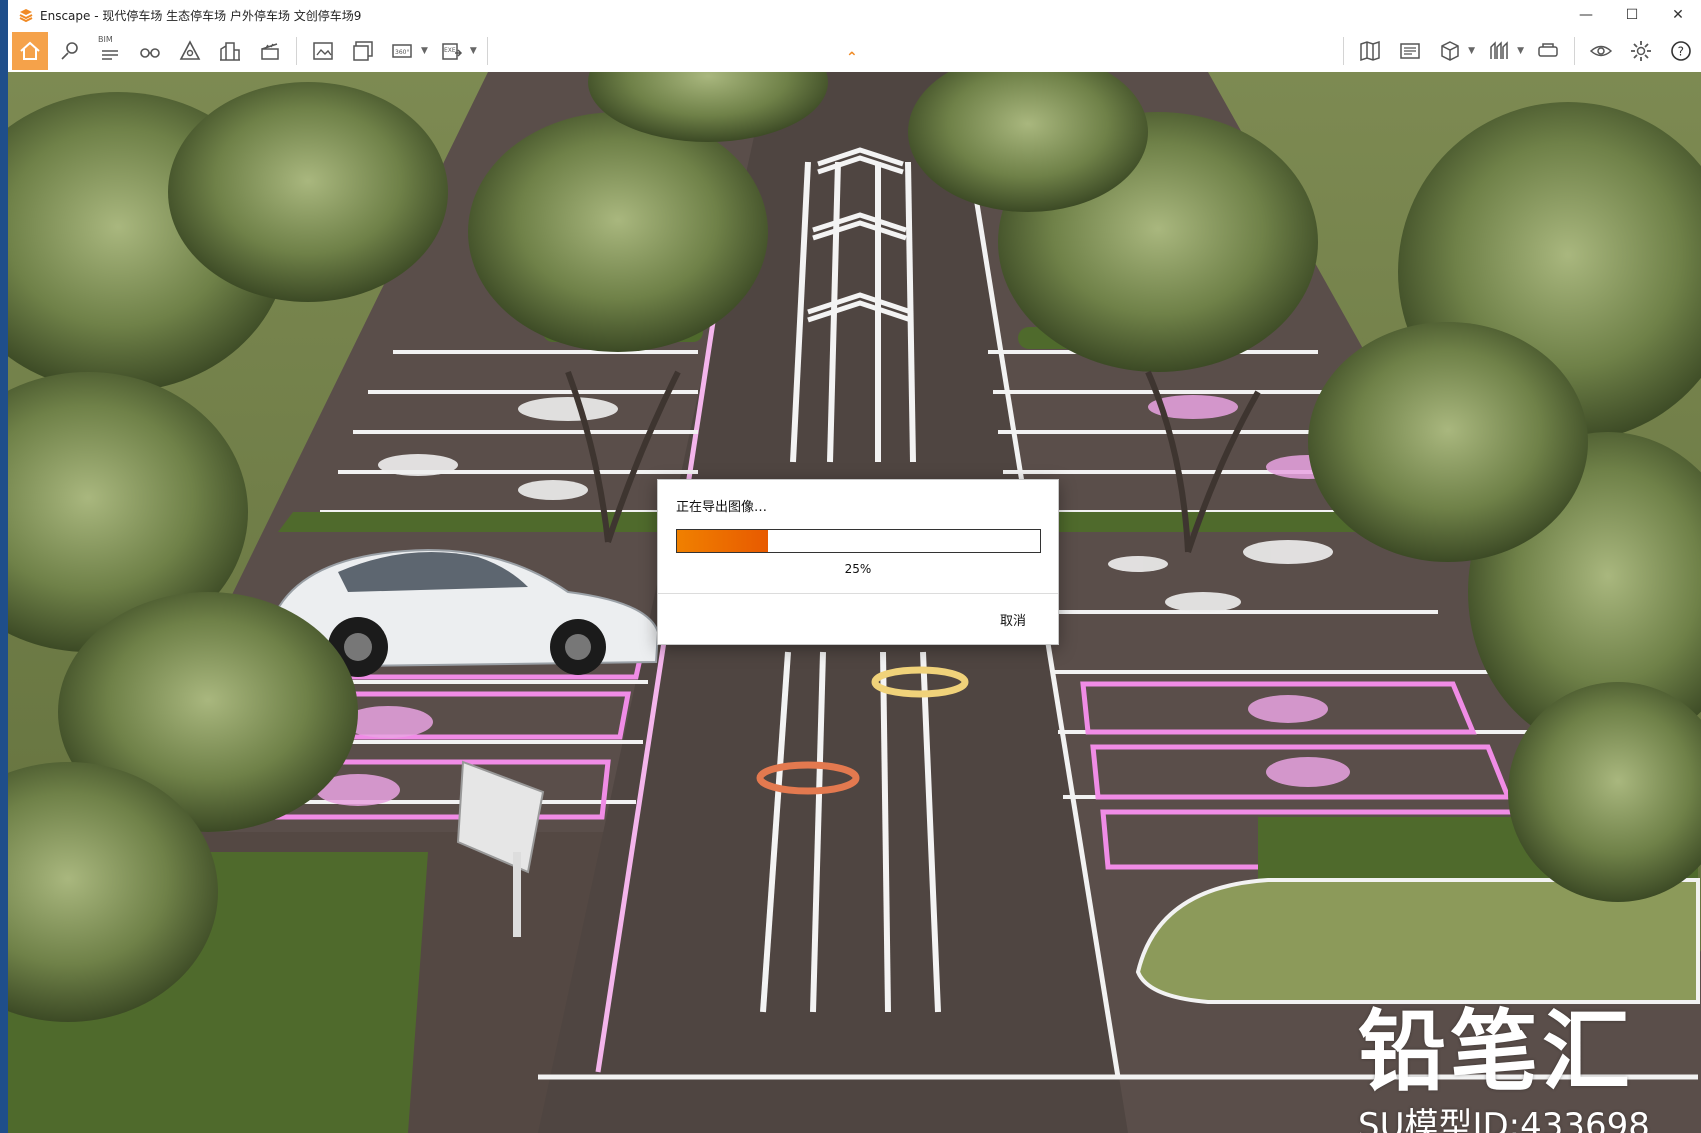 This screenshot has height=1133, width=1701. I want to click on progress-bar, so click(858, 541).